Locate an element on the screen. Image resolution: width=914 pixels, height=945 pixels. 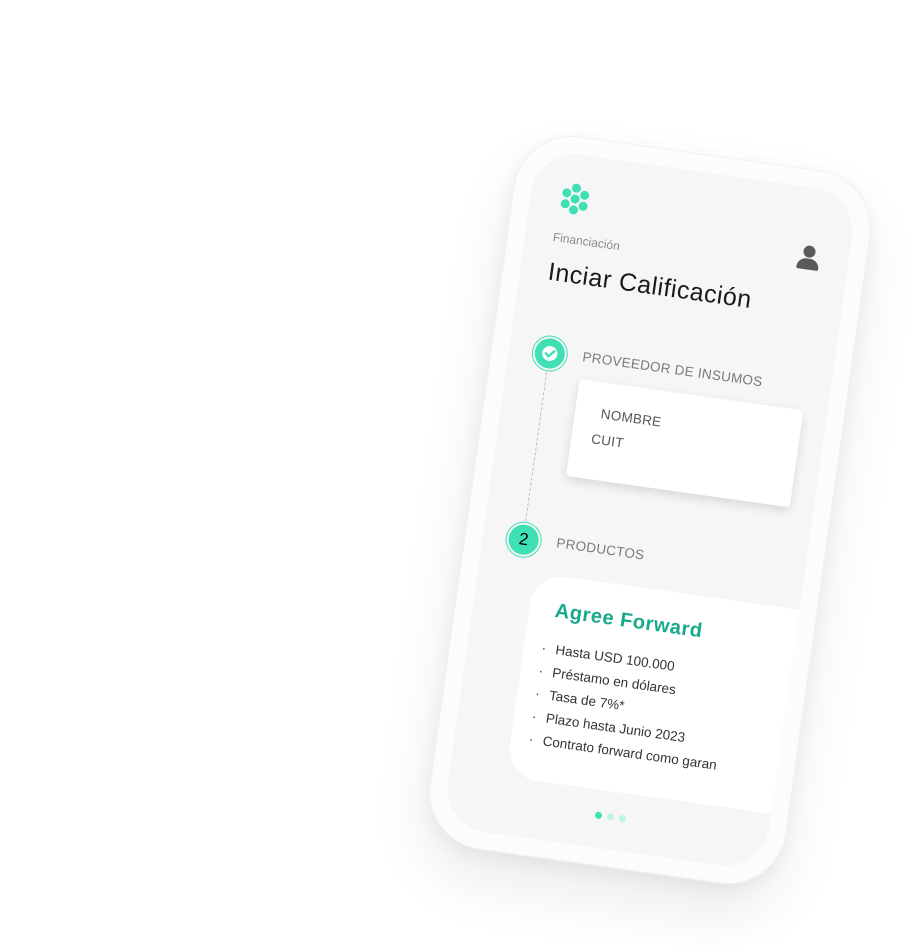
step-connector is located at coordinates (536, 446).